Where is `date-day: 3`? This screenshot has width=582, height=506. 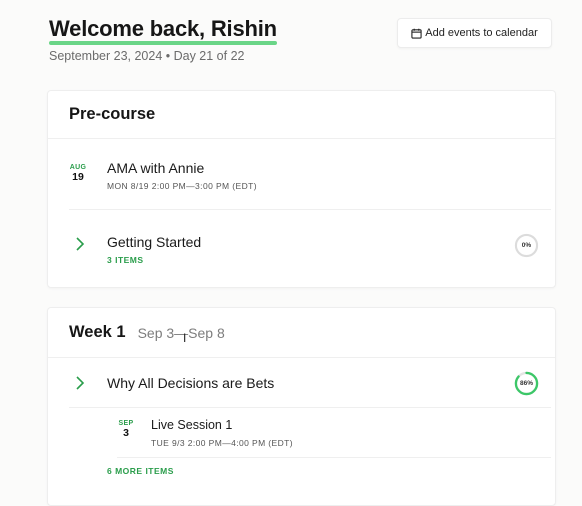
date-day: 3 is located at coordinates (126, 433).